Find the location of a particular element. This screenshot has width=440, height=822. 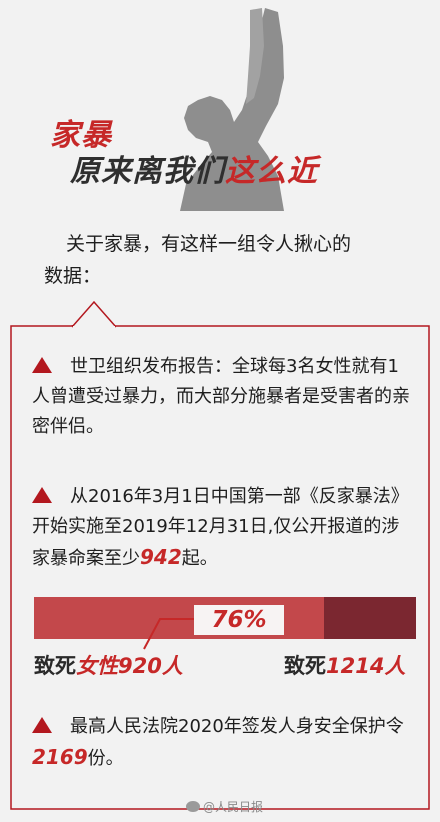

weibo-icon is located at coordinates (193, 806).